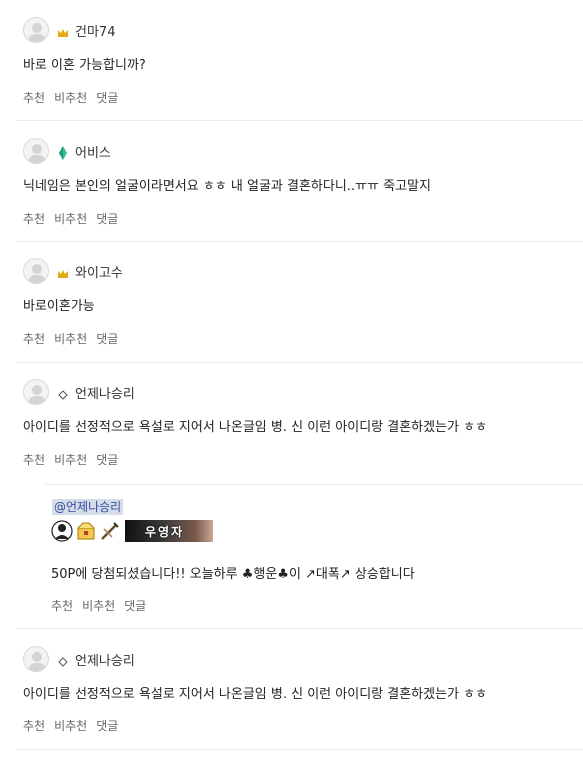 The image size is (583, 759). What do you see at coordinates (88, 507) in the screenshot?
I see `mention-tag: @언제나승리` at bounding box center [88, 507].